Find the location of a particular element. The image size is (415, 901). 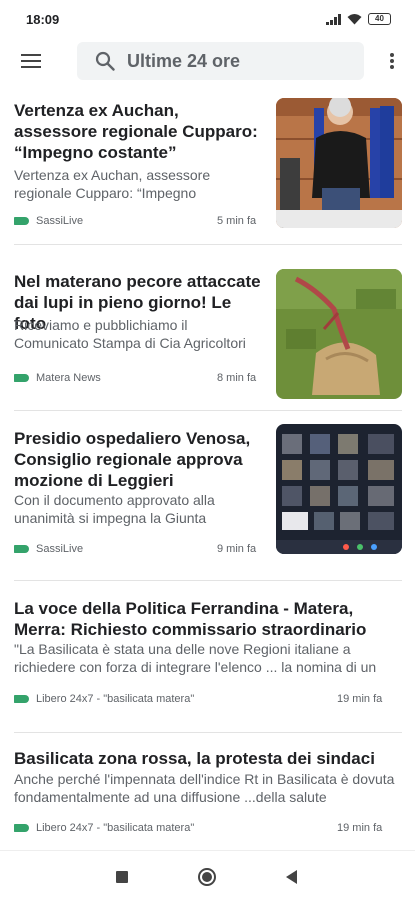

home-icon is located at coordinates (207, 877).